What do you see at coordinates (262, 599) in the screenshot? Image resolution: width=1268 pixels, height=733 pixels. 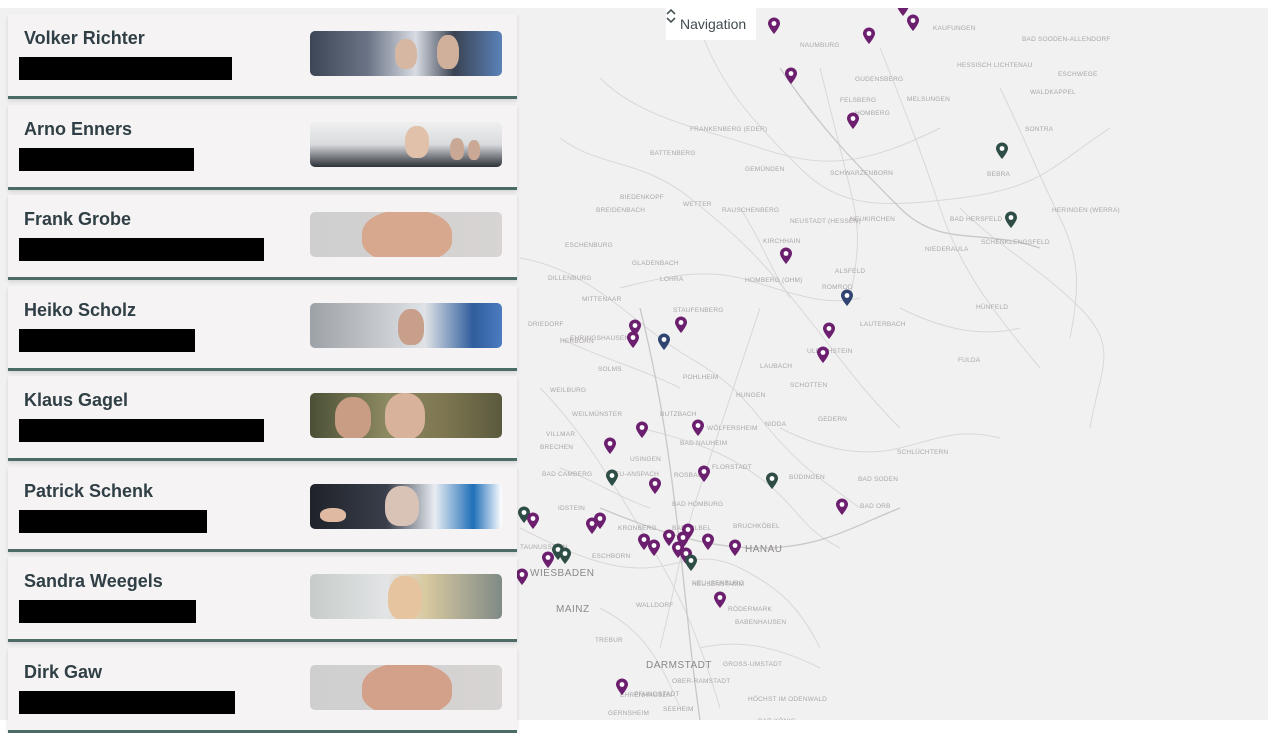 I see `person-card: Sandra Weegels` at bounding box center [262, 599].